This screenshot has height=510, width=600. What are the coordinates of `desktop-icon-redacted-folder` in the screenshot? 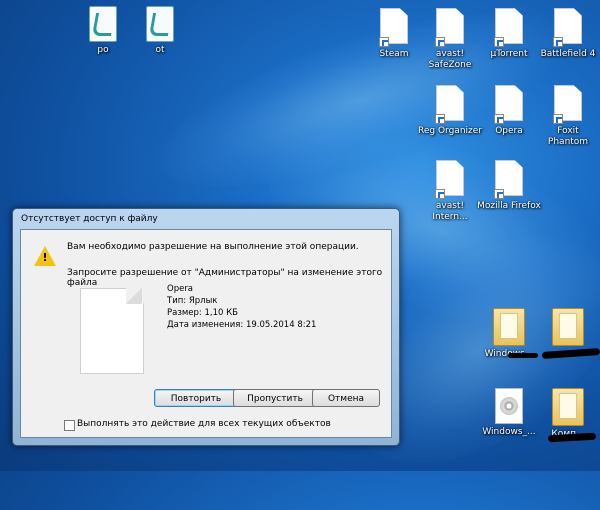 It's located at (568, 328).